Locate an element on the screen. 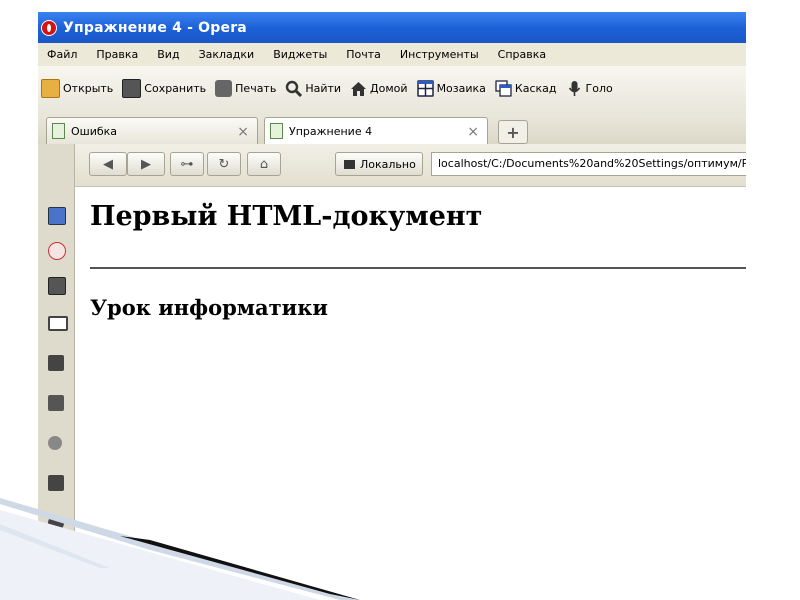  decorative-swoosh is located at coordinates (180, 549).